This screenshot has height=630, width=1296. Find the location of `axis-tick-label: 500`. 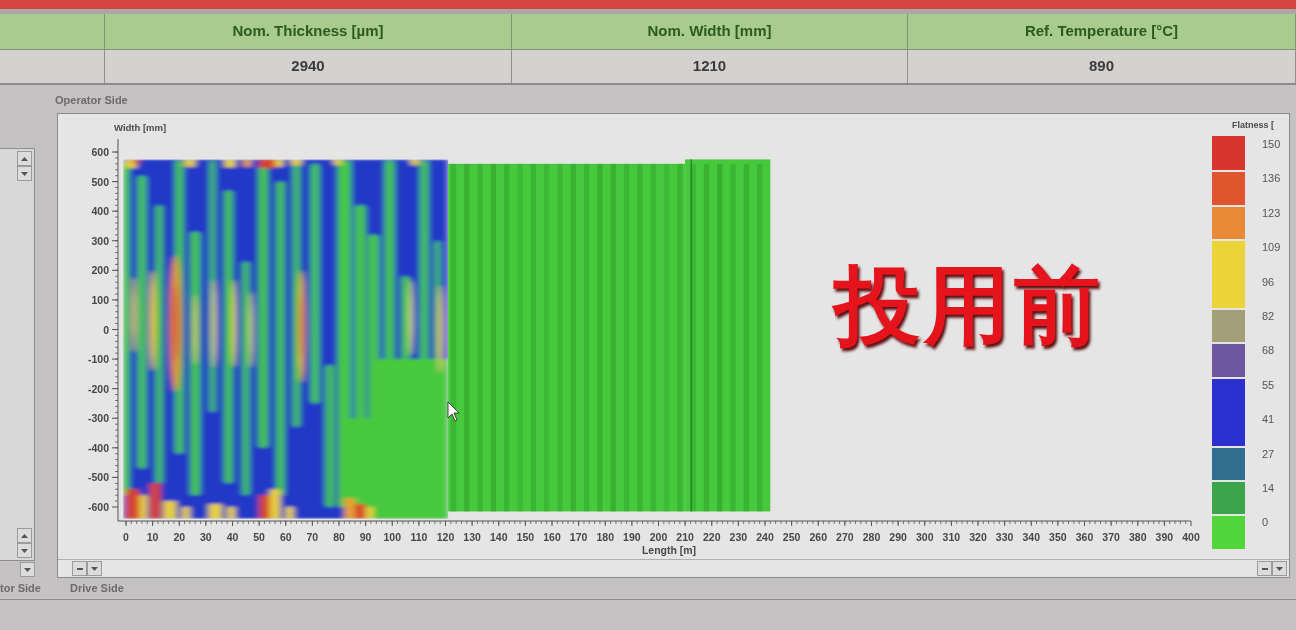

axis-tick-label: 500 is located at coordinates (100, 181).